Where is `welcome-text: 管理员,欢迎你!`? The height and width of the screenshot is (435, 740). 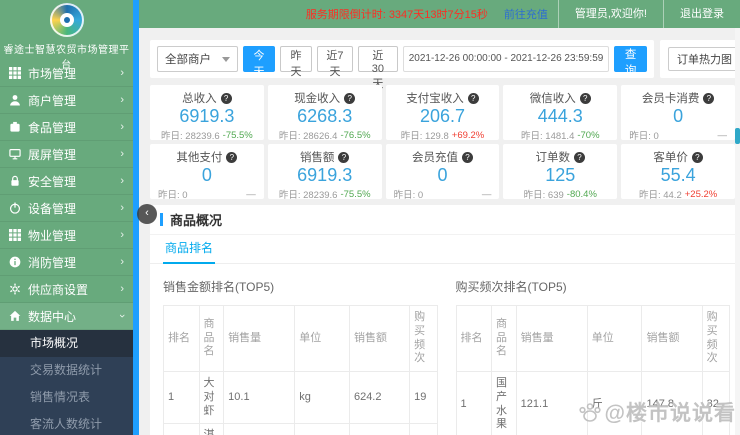
welcome-text: 管理员,欢迎你! is located at coordinates (610, 14).